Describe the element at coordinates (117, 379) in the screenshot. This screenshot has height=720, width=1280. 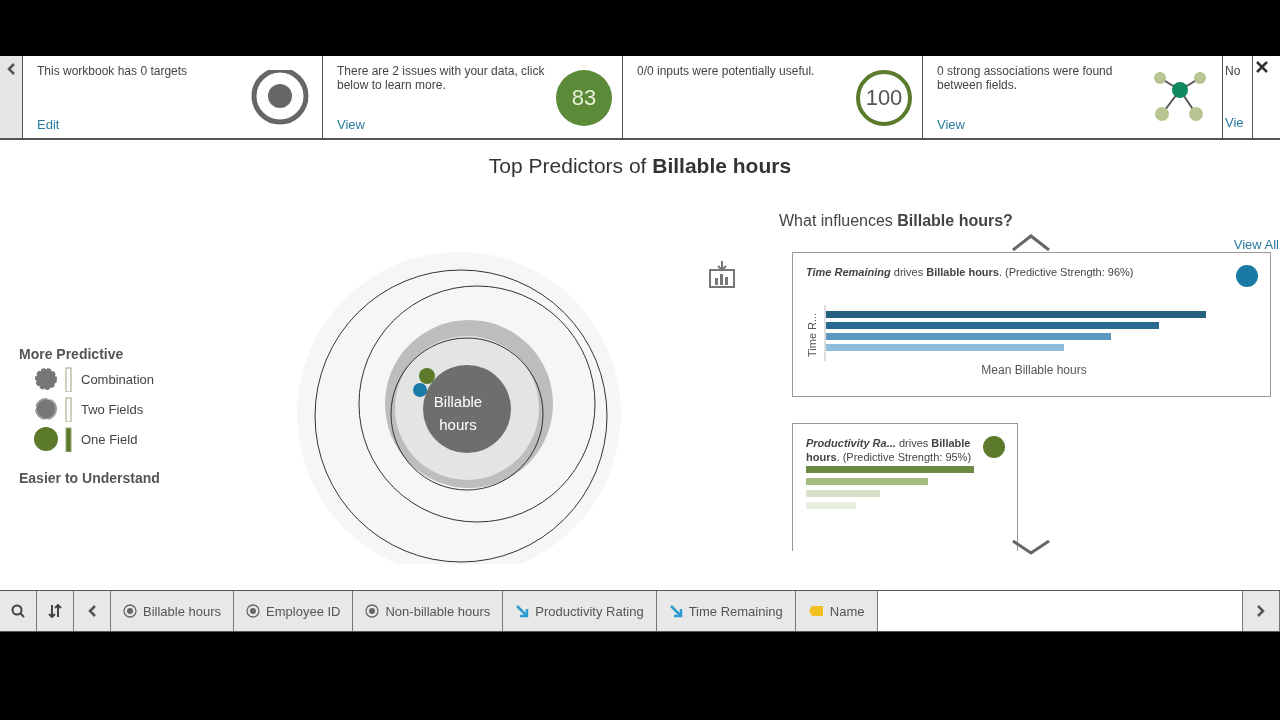
I see `legend-label: Combination` at that location.